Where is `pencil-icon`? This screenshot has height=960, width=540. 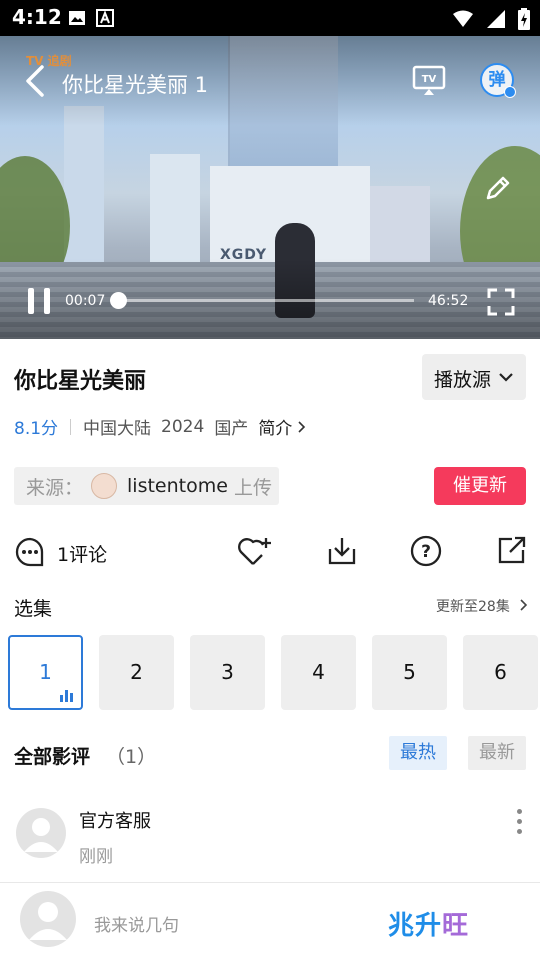 pencil-icon is located at coordinates (498, 188).